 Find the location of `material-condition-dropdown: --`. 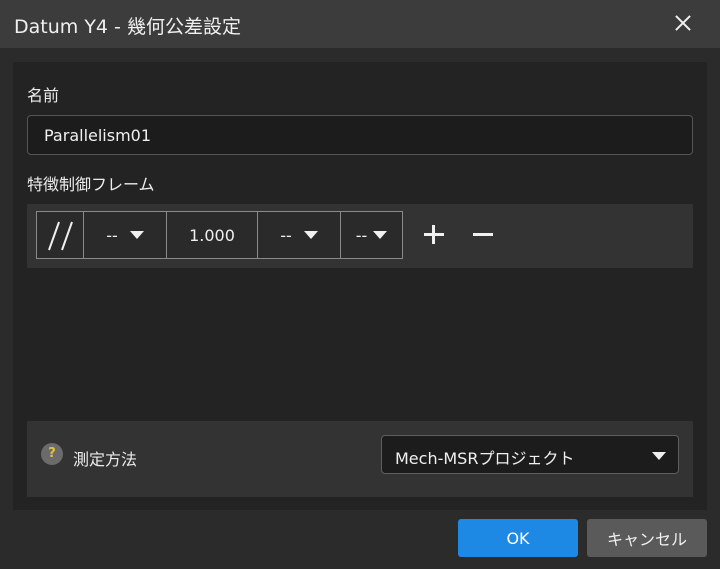

material-condition-dropdown: -- is located at coordinates (299, 235).